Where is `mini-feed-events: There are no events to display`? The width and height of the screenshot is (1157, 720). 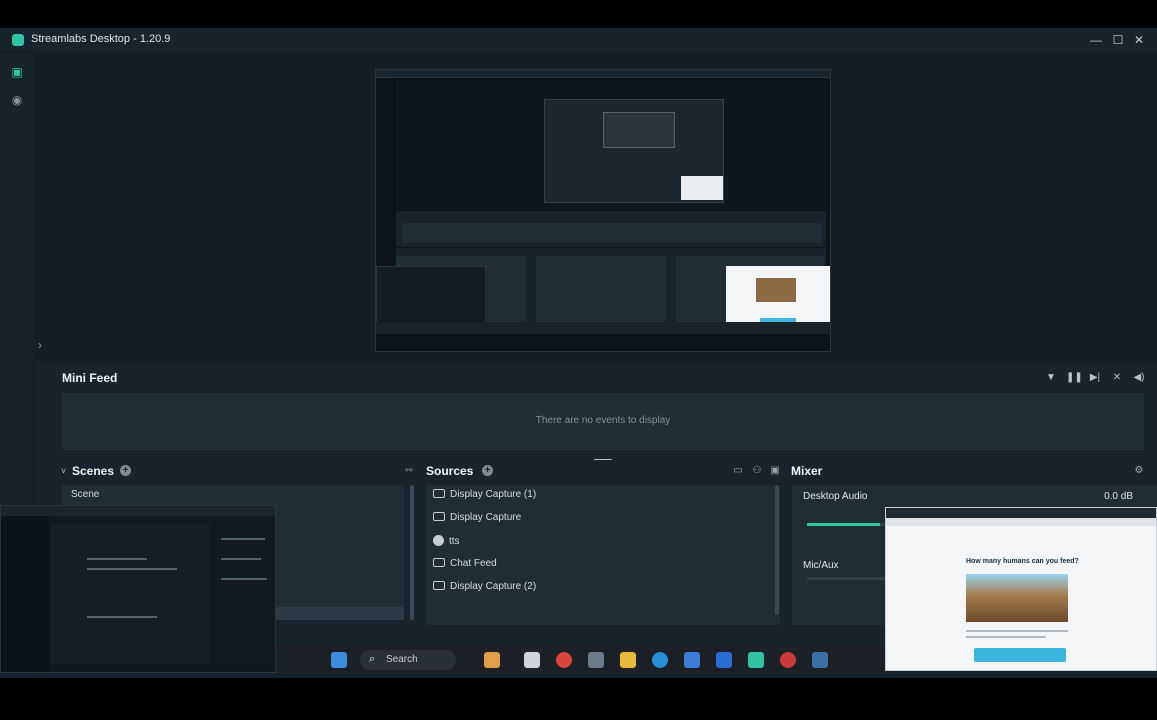
mini-feed-events: There are no events to display is located at coordinates (603, 421).